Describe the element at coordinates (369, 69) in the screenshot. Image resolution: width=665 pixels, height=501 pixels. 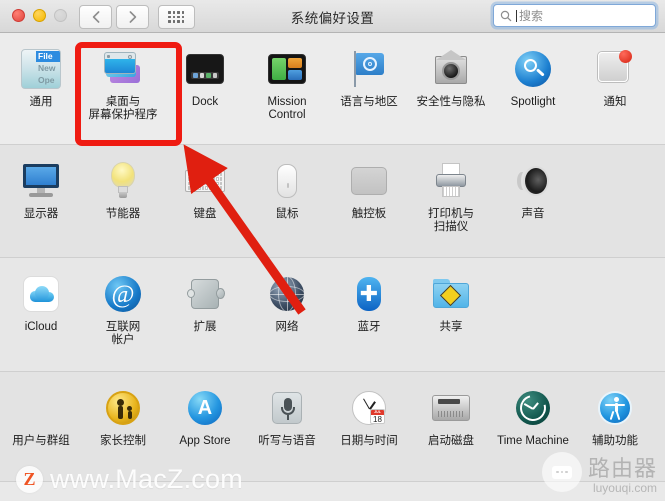
I see `language-region-icon` at that location.